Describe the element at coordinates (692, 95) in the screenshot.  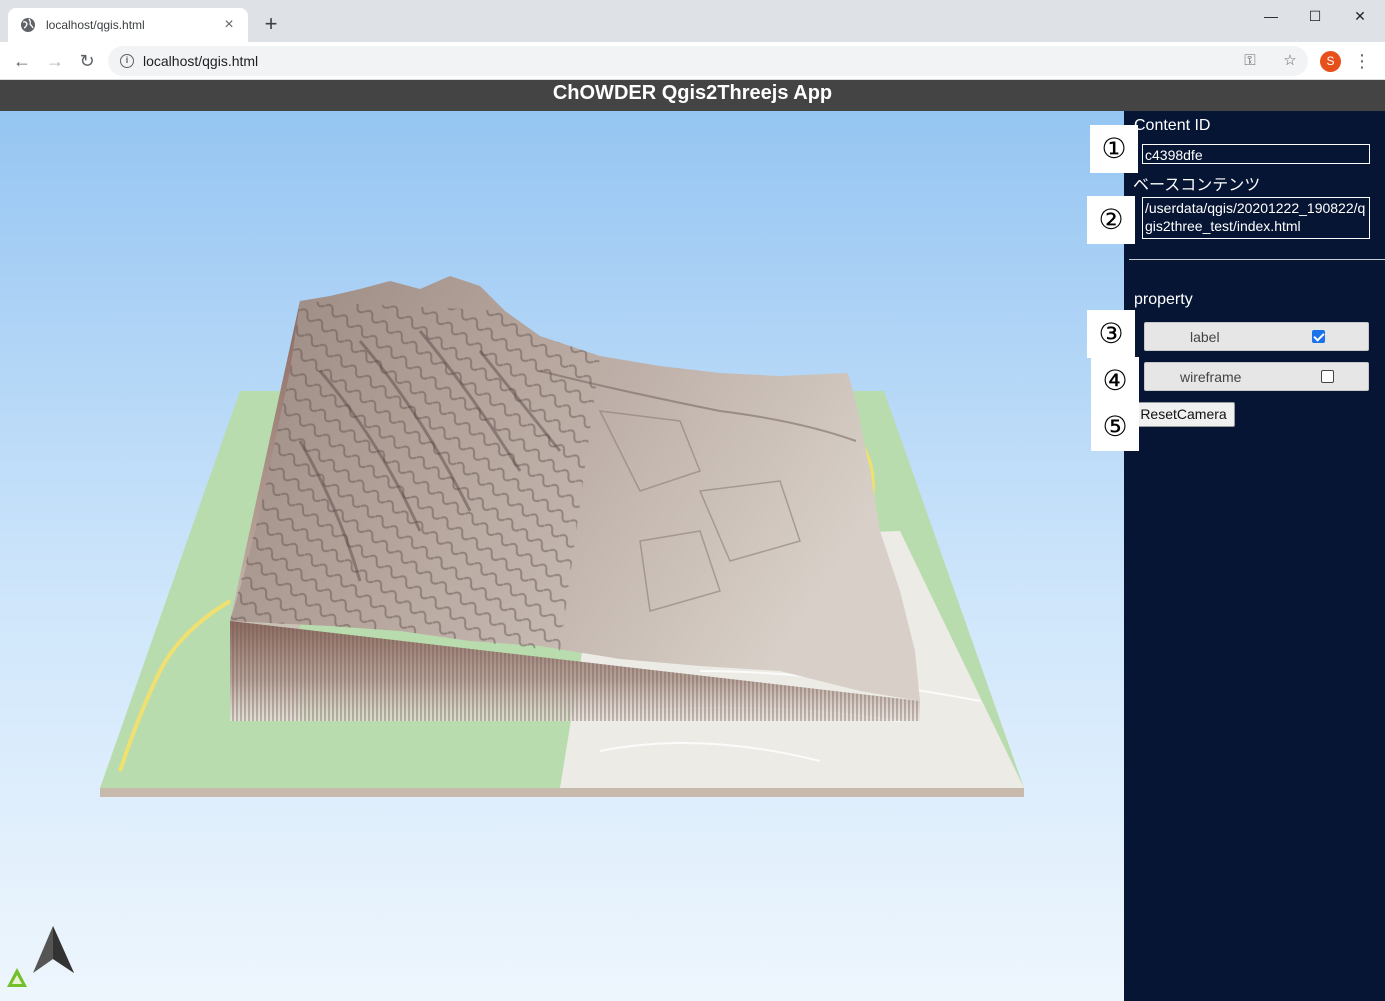
I see `app-title: ChOWDER Qgis2Threejs App` at that location.